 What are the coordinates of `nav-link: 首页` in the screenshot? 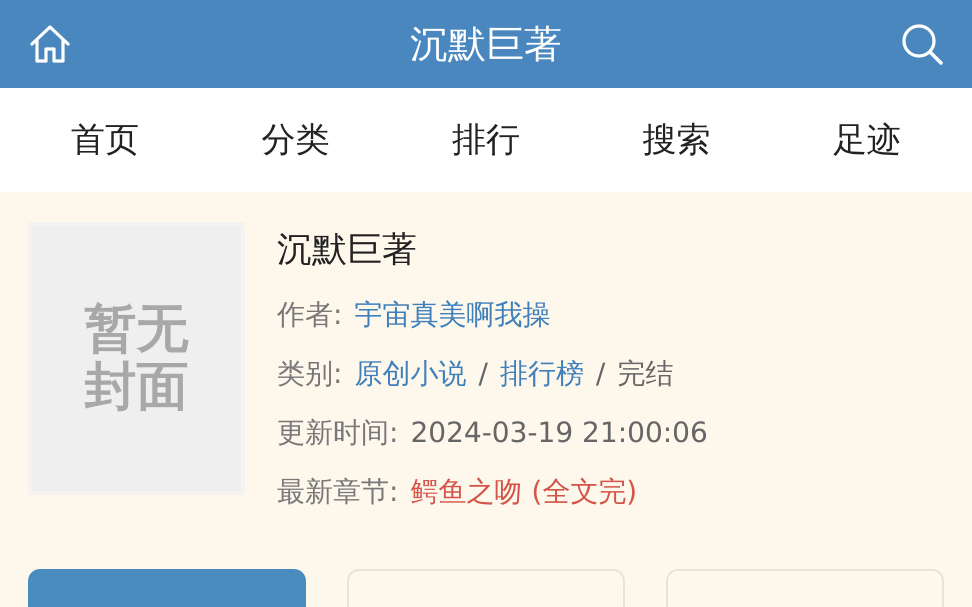 It's located at (105, 140).